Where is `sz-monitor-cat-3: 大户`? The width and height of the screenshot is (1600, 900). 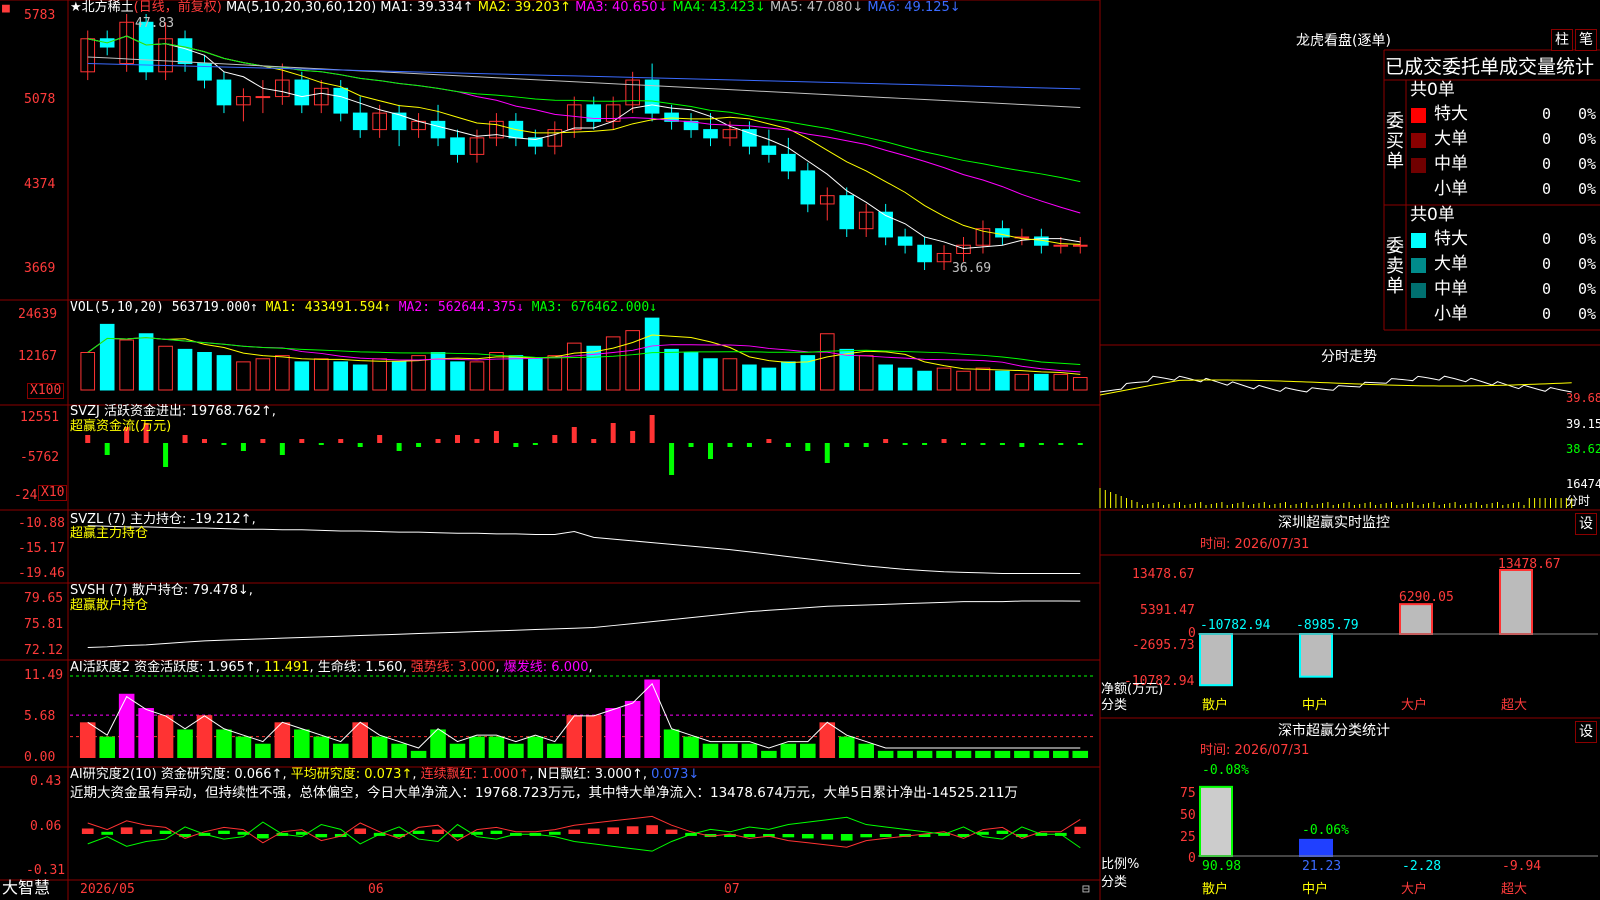 sz-monitor-cat-3: 大户 is located at coordinates (1414, 705).